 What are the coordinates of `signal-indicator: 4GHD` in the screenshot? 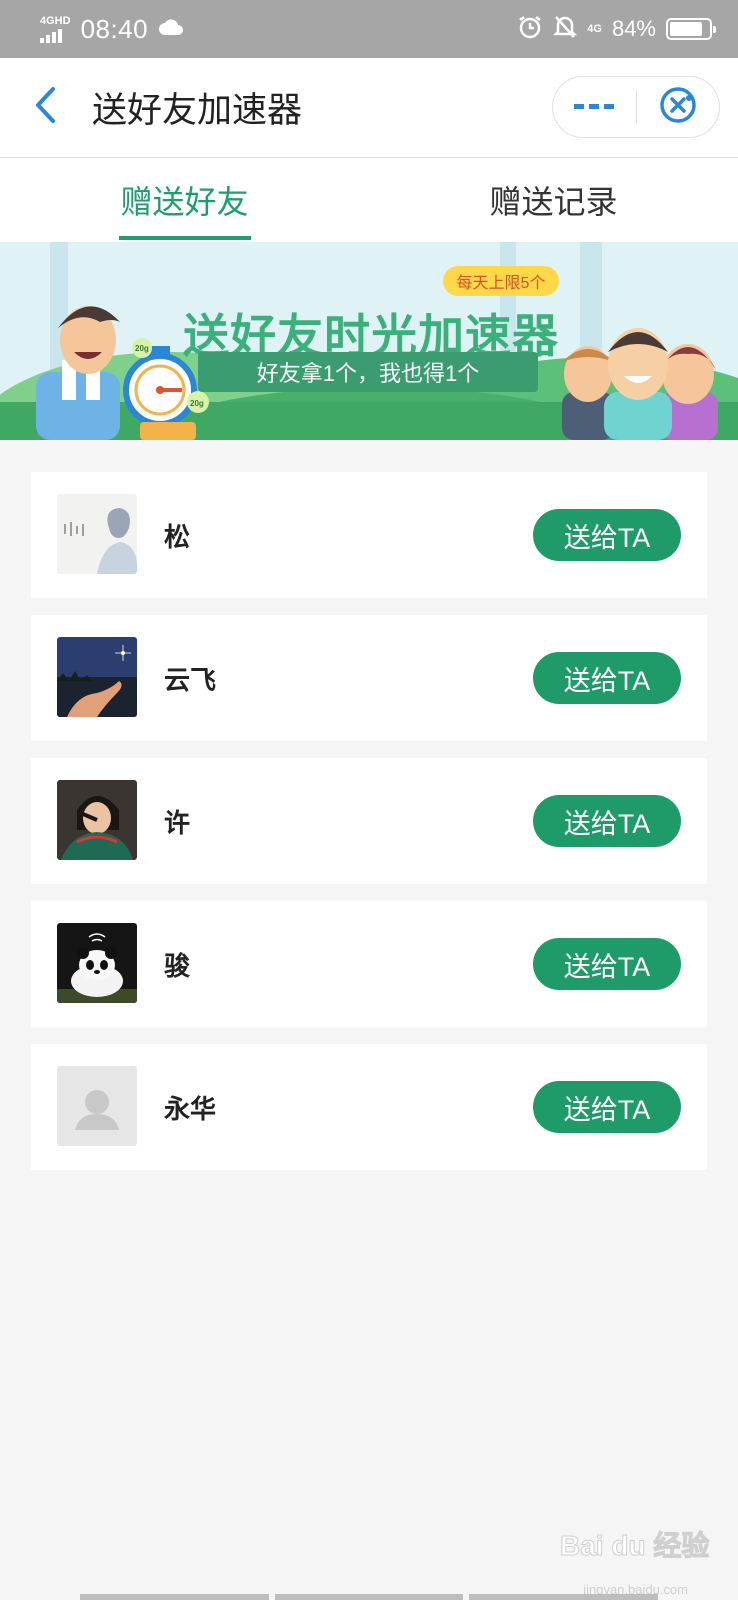 It's located at (55, 28).